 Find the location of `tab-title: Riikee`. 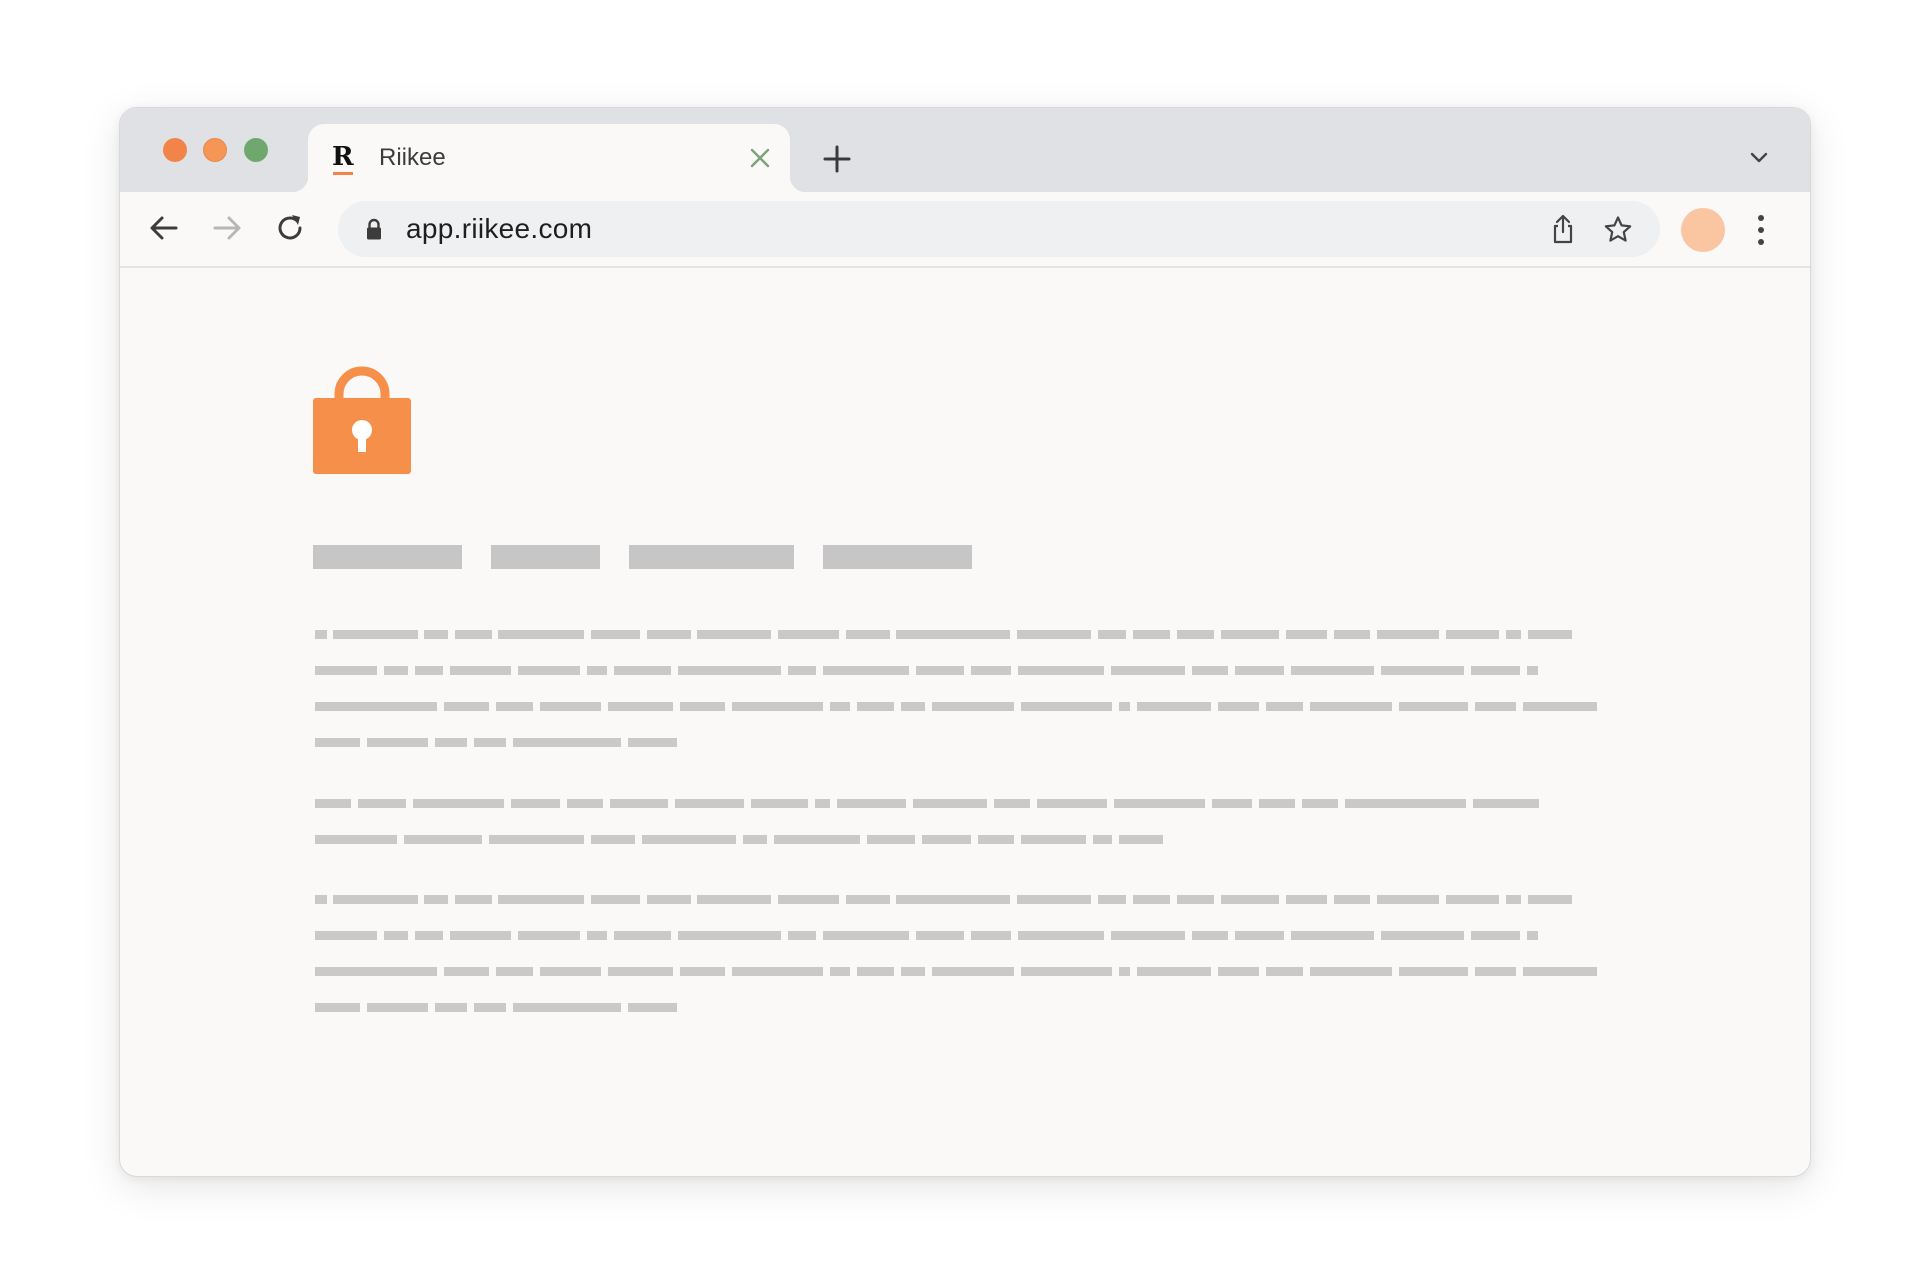

tab-title: Riikee is located at coordinates (412, 157).